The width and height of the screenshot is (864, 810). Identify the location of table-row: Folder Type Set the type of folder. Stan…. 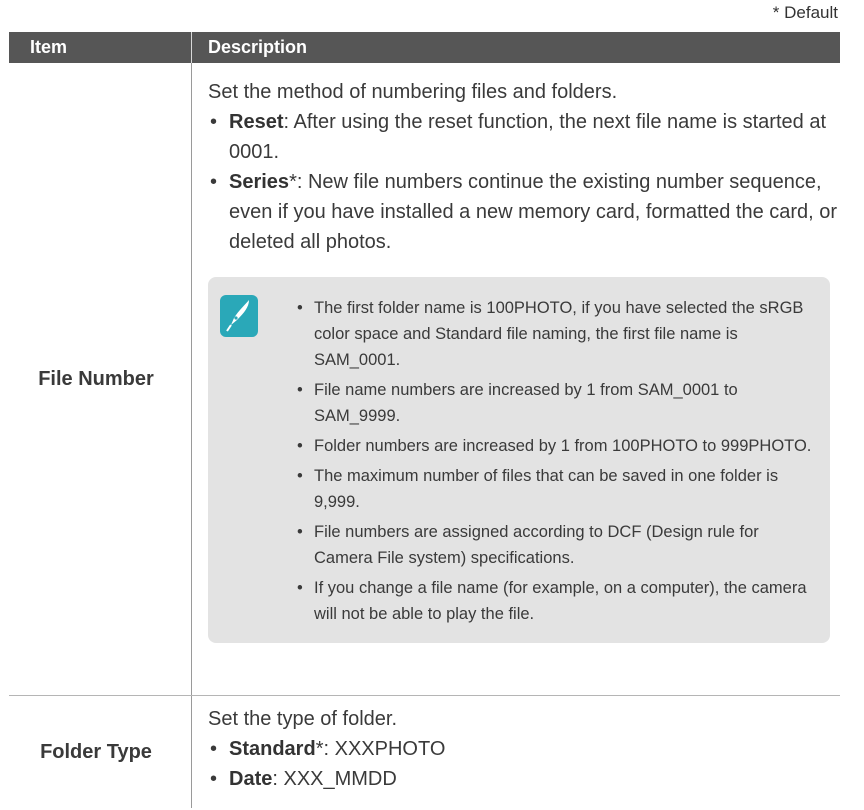
(424, 752).